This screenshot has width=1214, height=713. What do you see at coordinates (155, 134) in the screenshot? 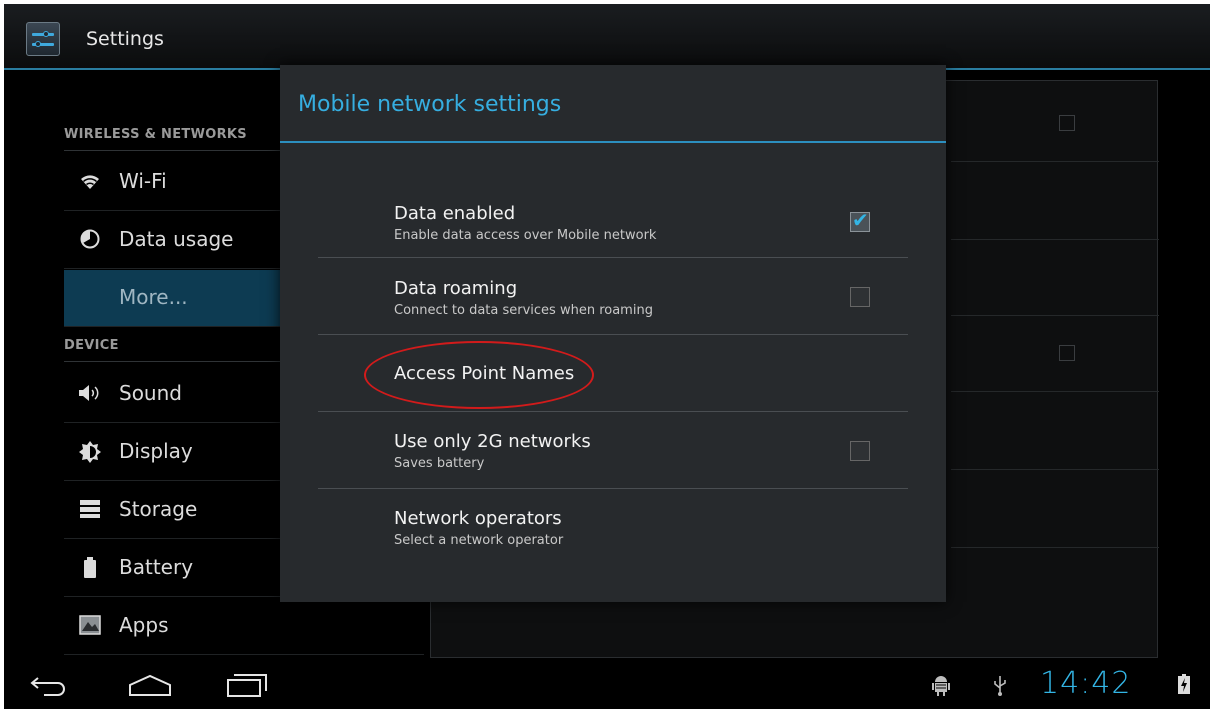
I see `section-header-wireless: WIRELESS & NETWORKS` at bounding box center [155, 134].